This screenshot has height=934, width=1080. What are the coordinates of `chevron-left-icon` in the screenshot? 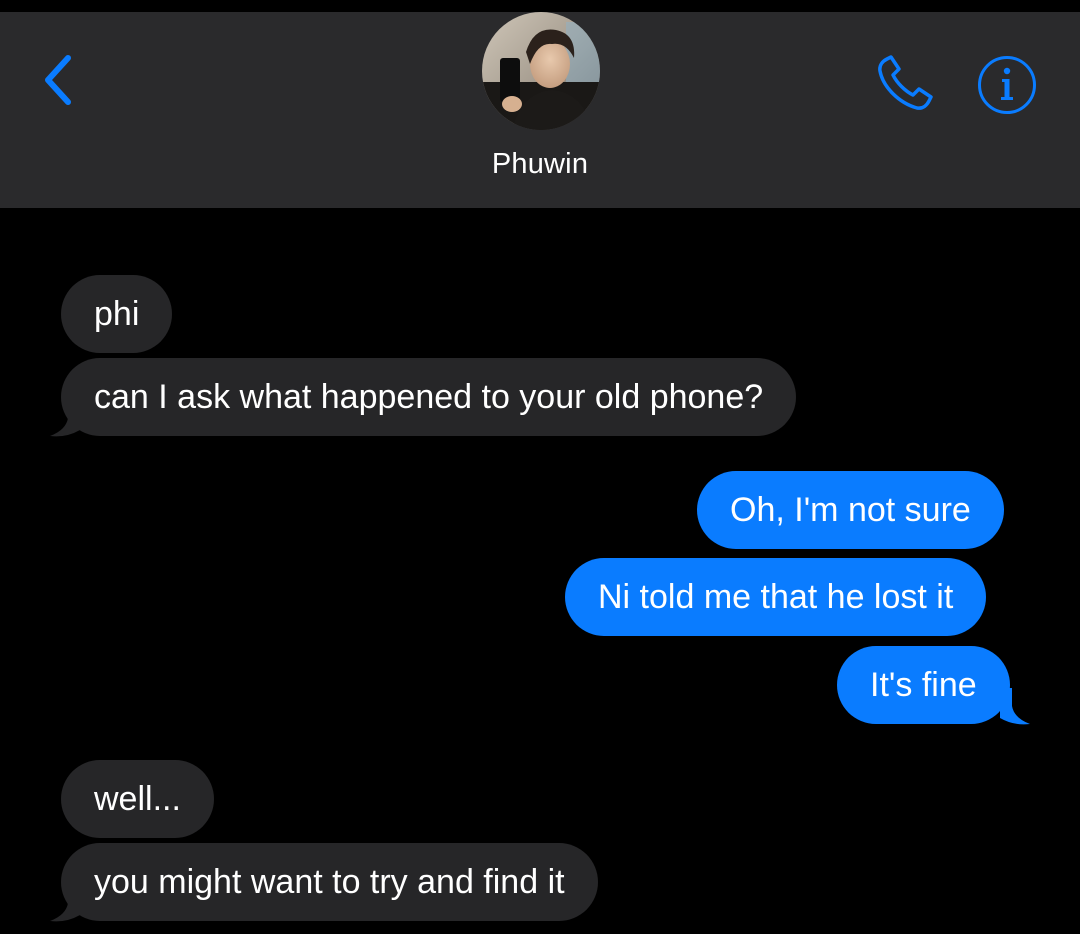 It's located at (58, 80).